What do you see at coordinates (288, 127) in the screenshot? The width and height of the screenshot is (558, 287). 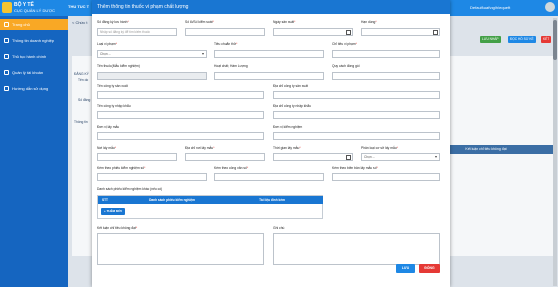 I see `testing-unit-label: Đơn vị kiểm nghiệm` at bounding box center [288, 127].